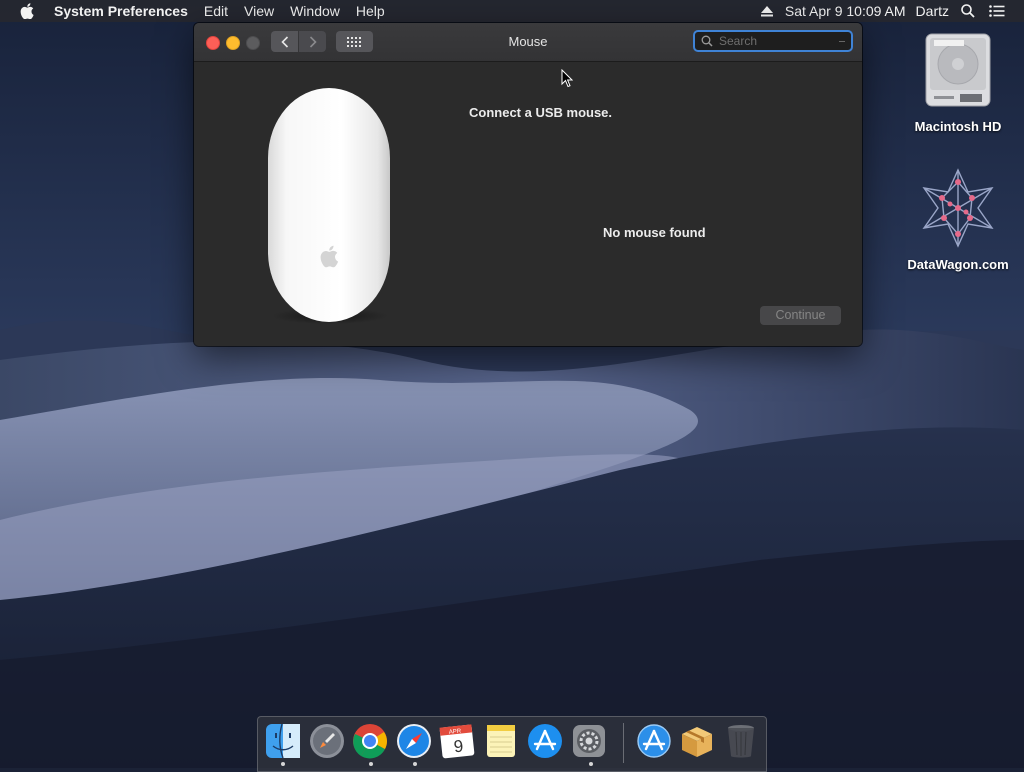 This screenshot has width=1024, height=772. I want to click on search-input, so click(778, 41).